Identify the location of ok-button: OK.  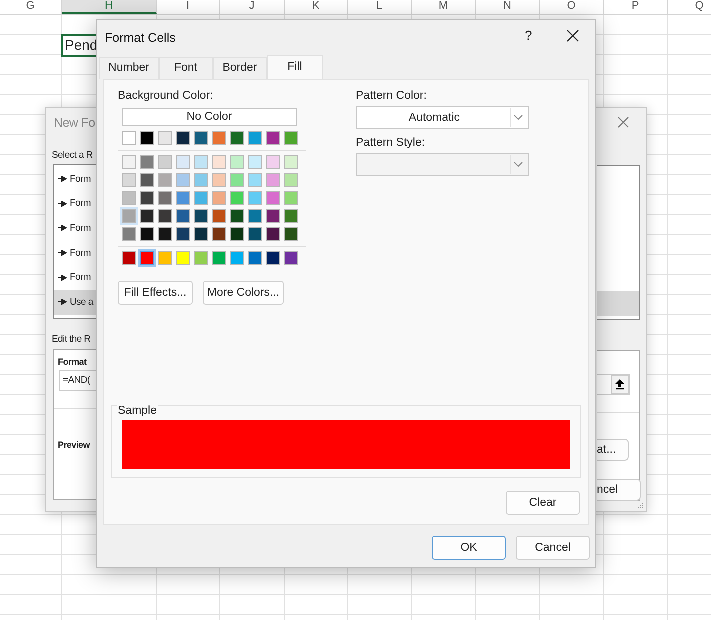
(469, 548).